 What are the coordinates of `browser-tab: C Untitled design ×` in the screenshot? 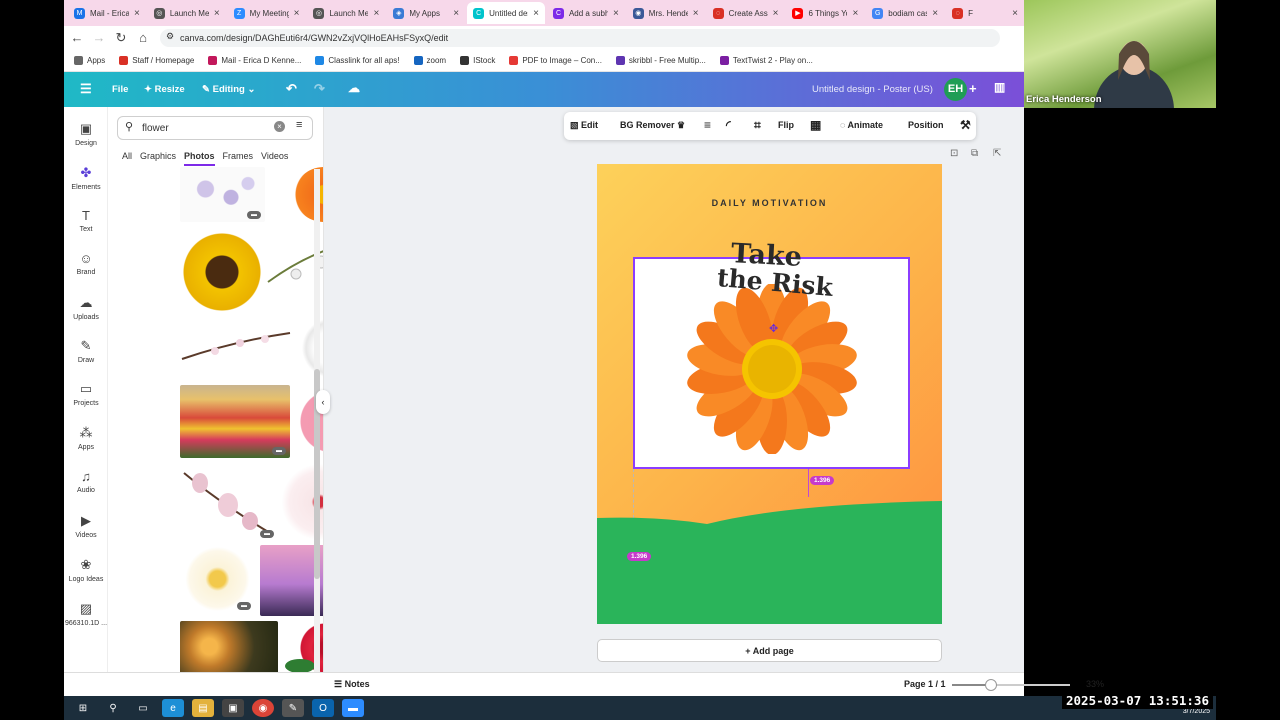 It's located at (506, 13).